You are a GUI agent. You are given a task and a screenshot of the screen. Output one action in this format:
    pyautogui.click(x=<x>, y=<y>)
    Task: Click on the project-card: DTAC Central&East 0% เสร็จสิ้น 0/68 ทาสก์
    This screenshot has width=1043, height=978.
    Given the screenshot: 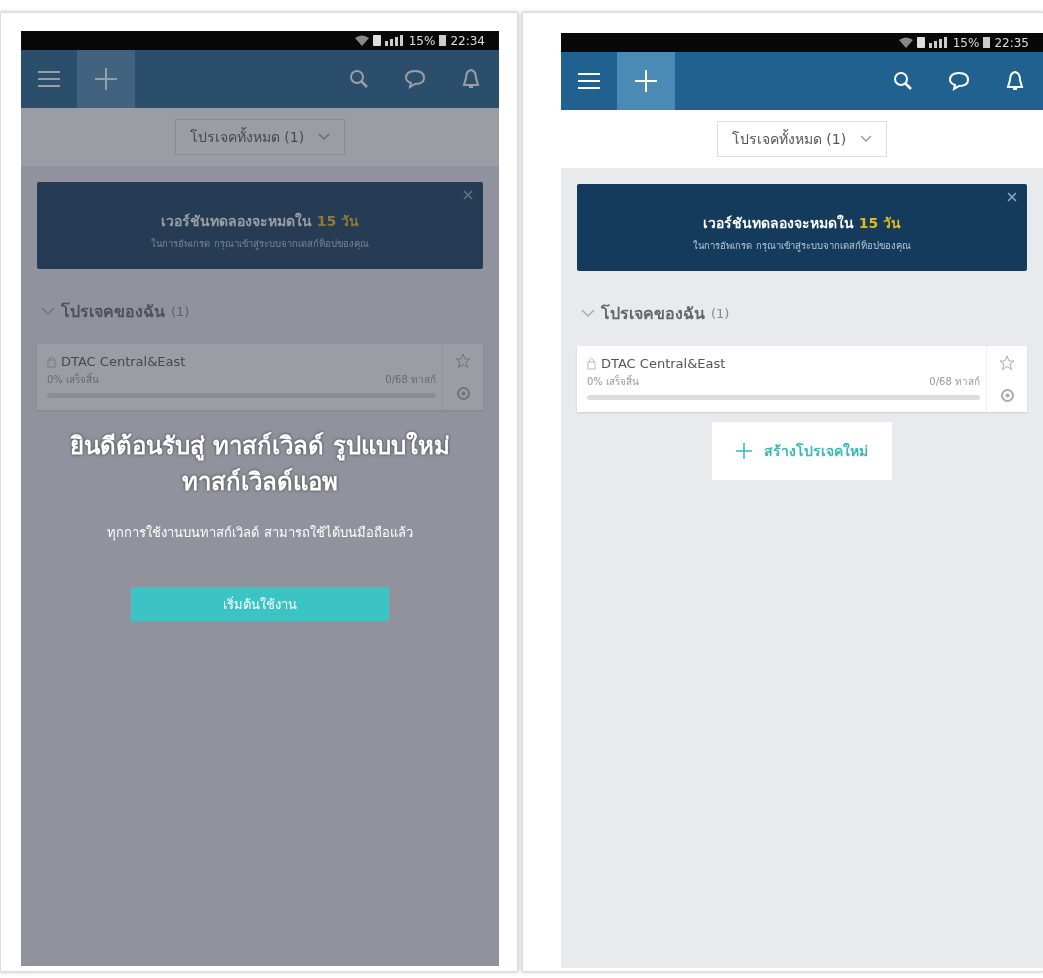 What is the action you would take?
    pyautogui.click(x=802, y=379)
    